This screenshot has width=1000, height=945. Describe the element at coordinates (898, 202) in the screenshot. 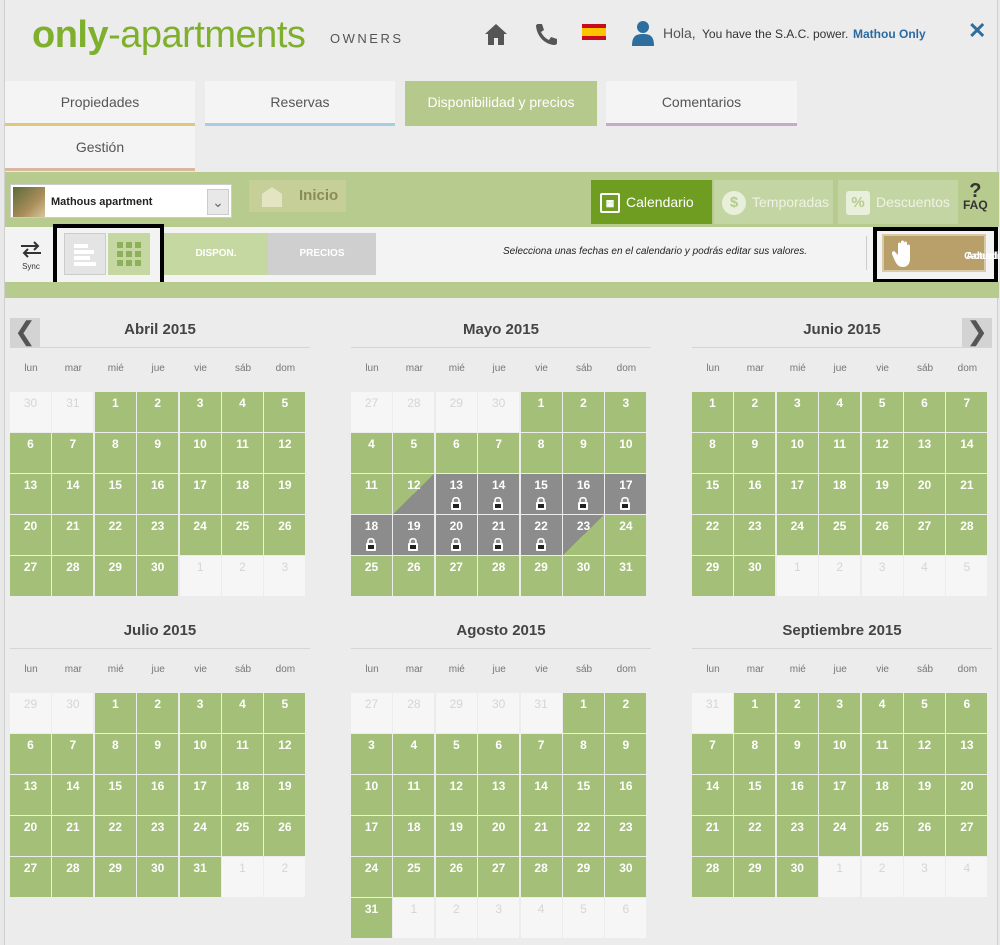

I see `descuentos-button: % Descuentos` at that location.